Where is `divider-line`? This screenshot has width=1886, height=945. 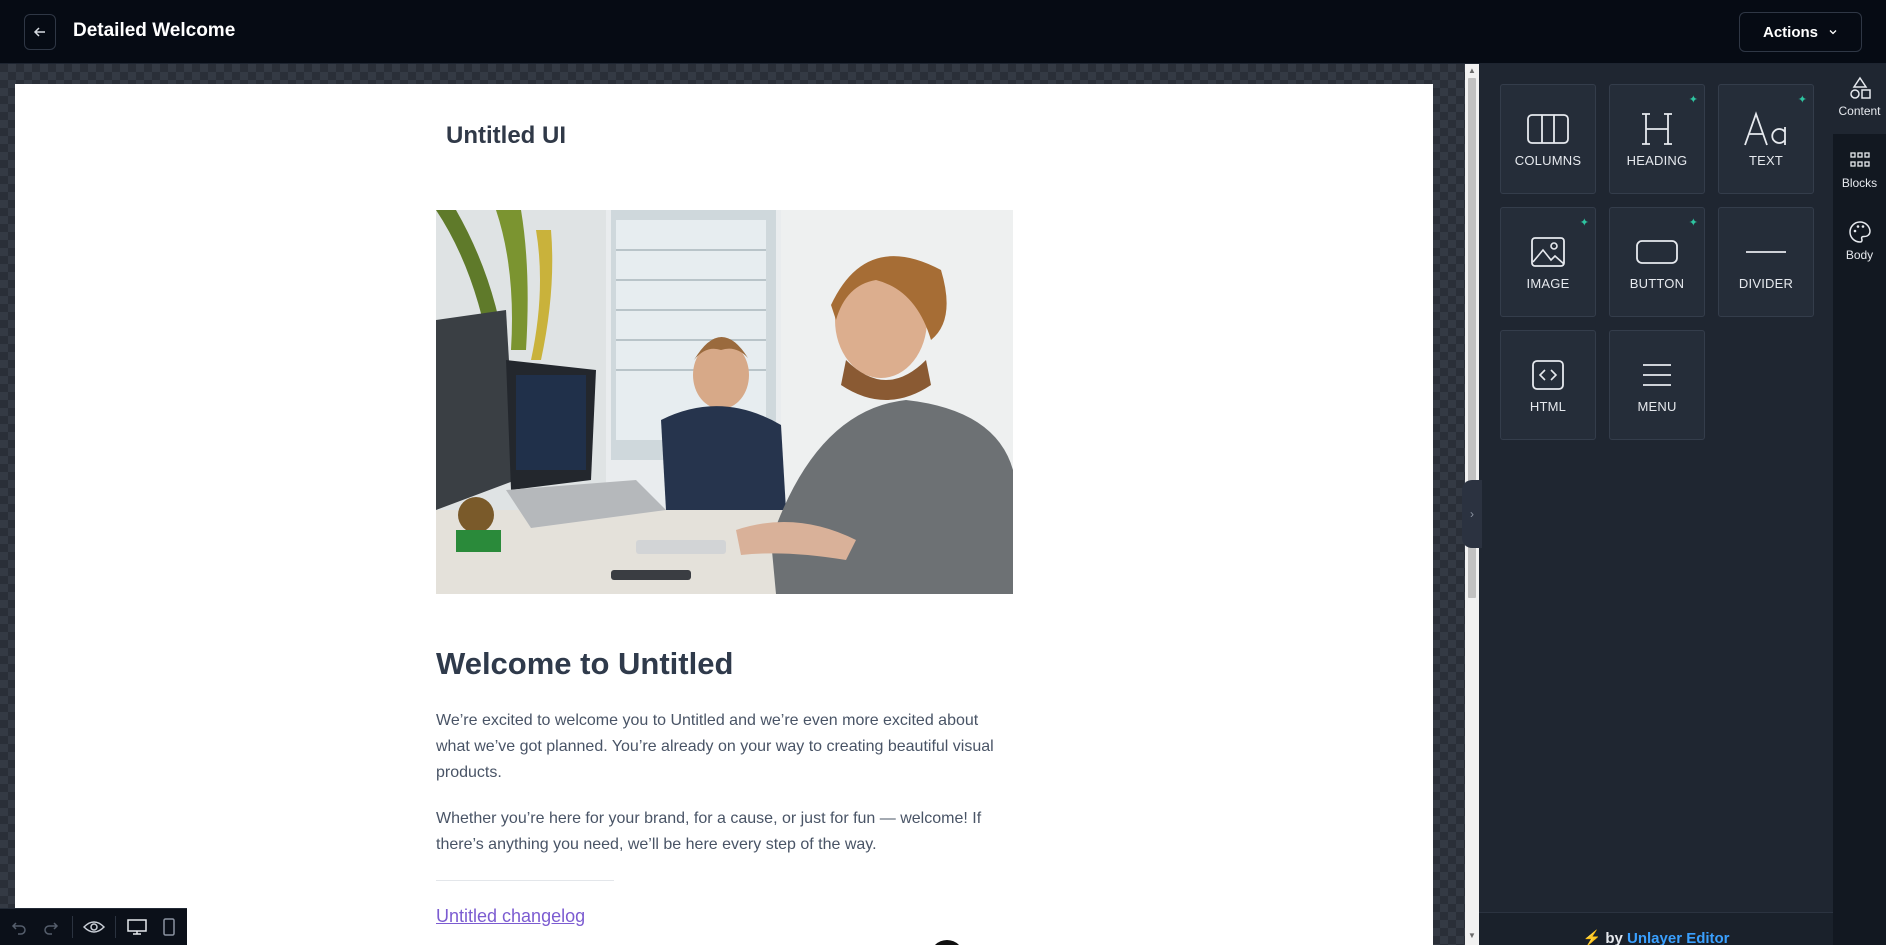
divider-line is located at coordinates (525, 880).